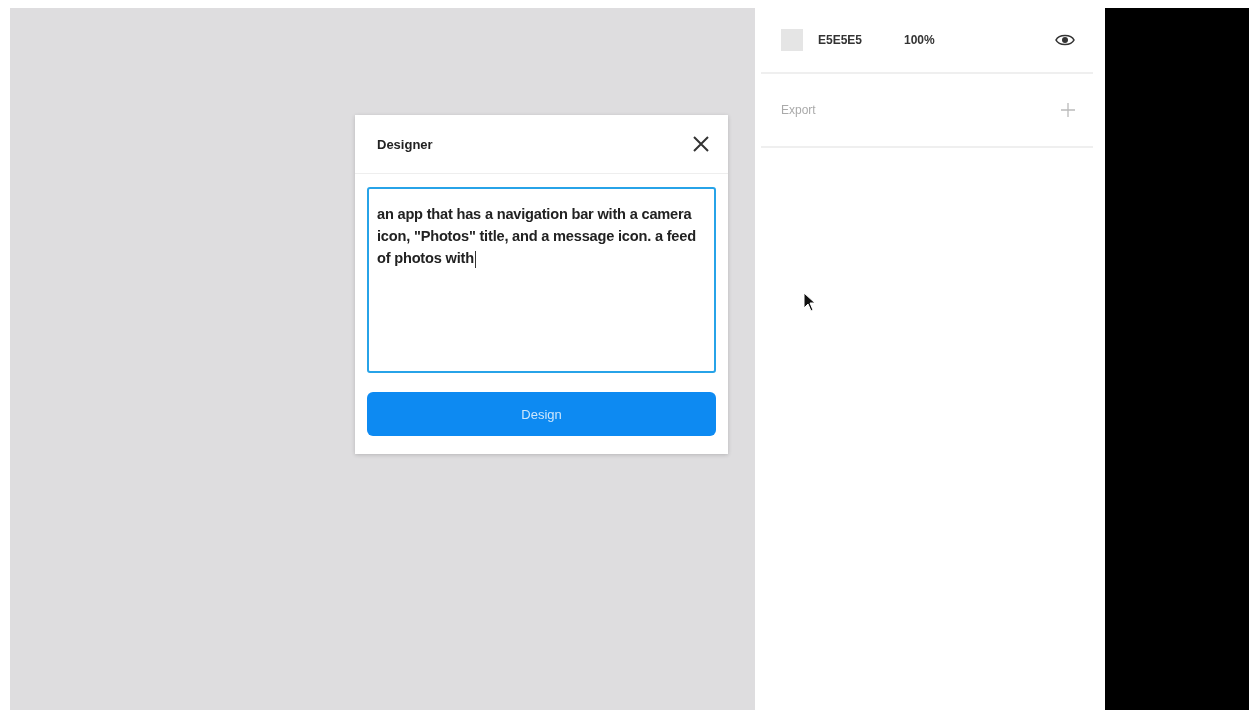 Image resolution: width=1249 pixels, height=710 pixels. What do you see at coordinates (405, 144) in the screenshot?
I see `dialog-title: Designer` at bounding box center [405, 144].